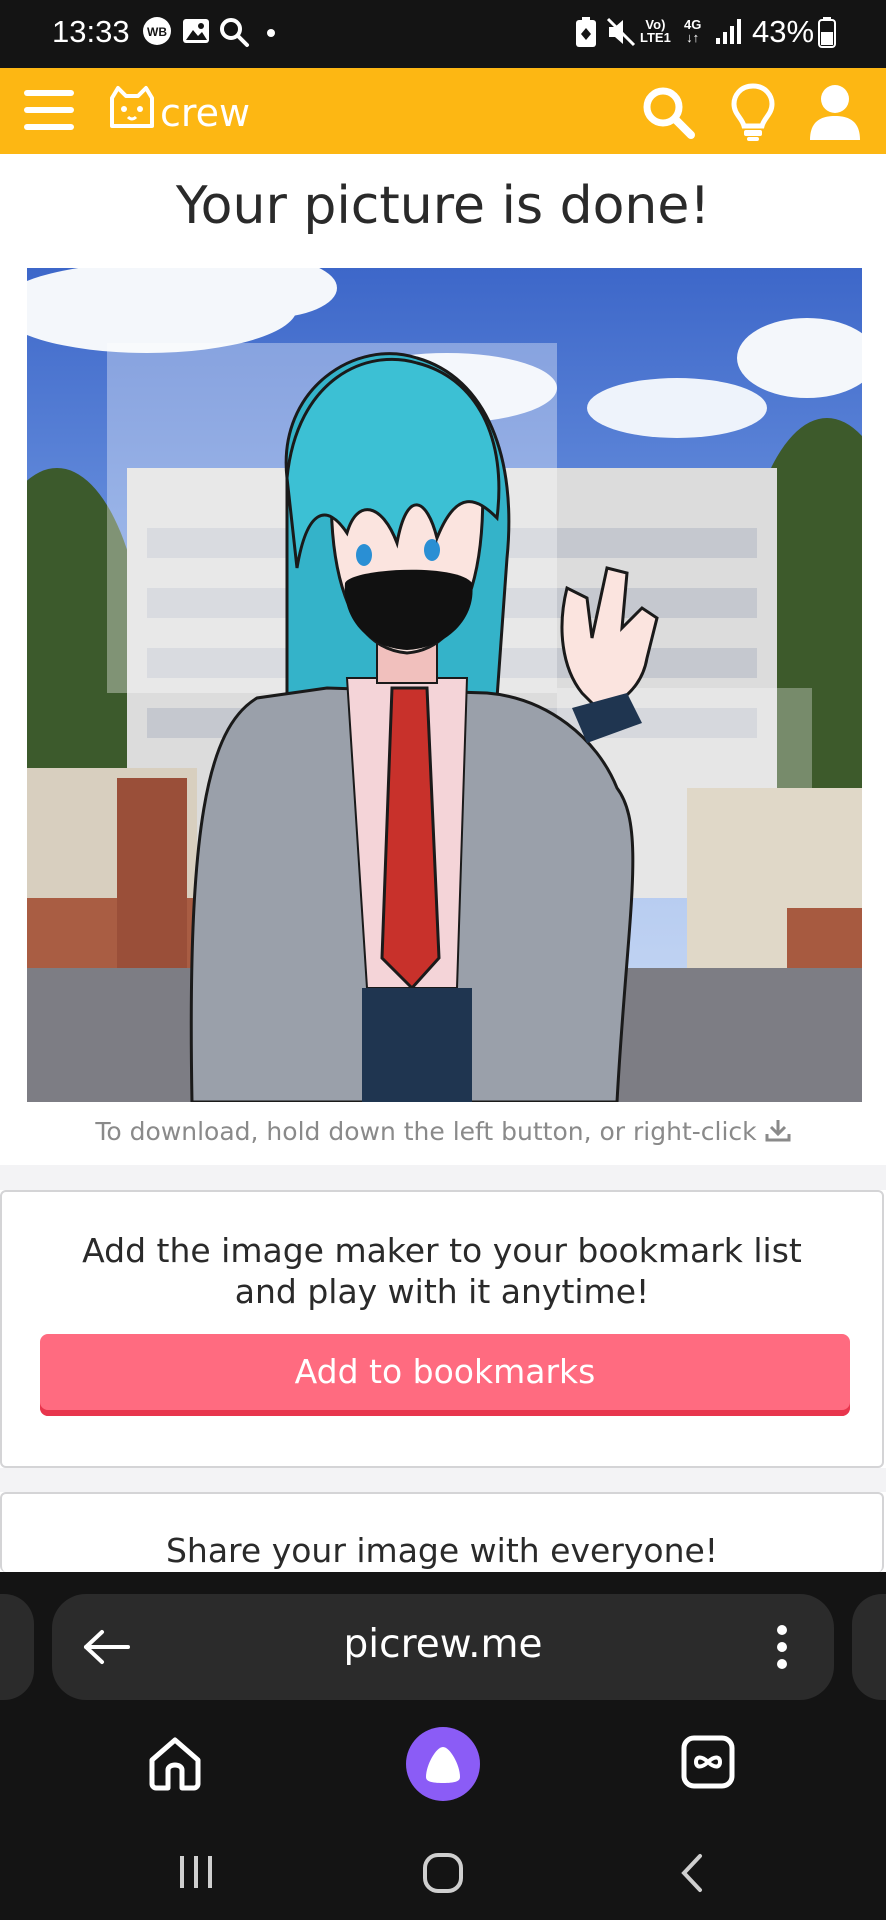 Image resolution: width=886 pixels, height=1920 pixels. I want to click on picrew-logo: crew, so click(191, 111).